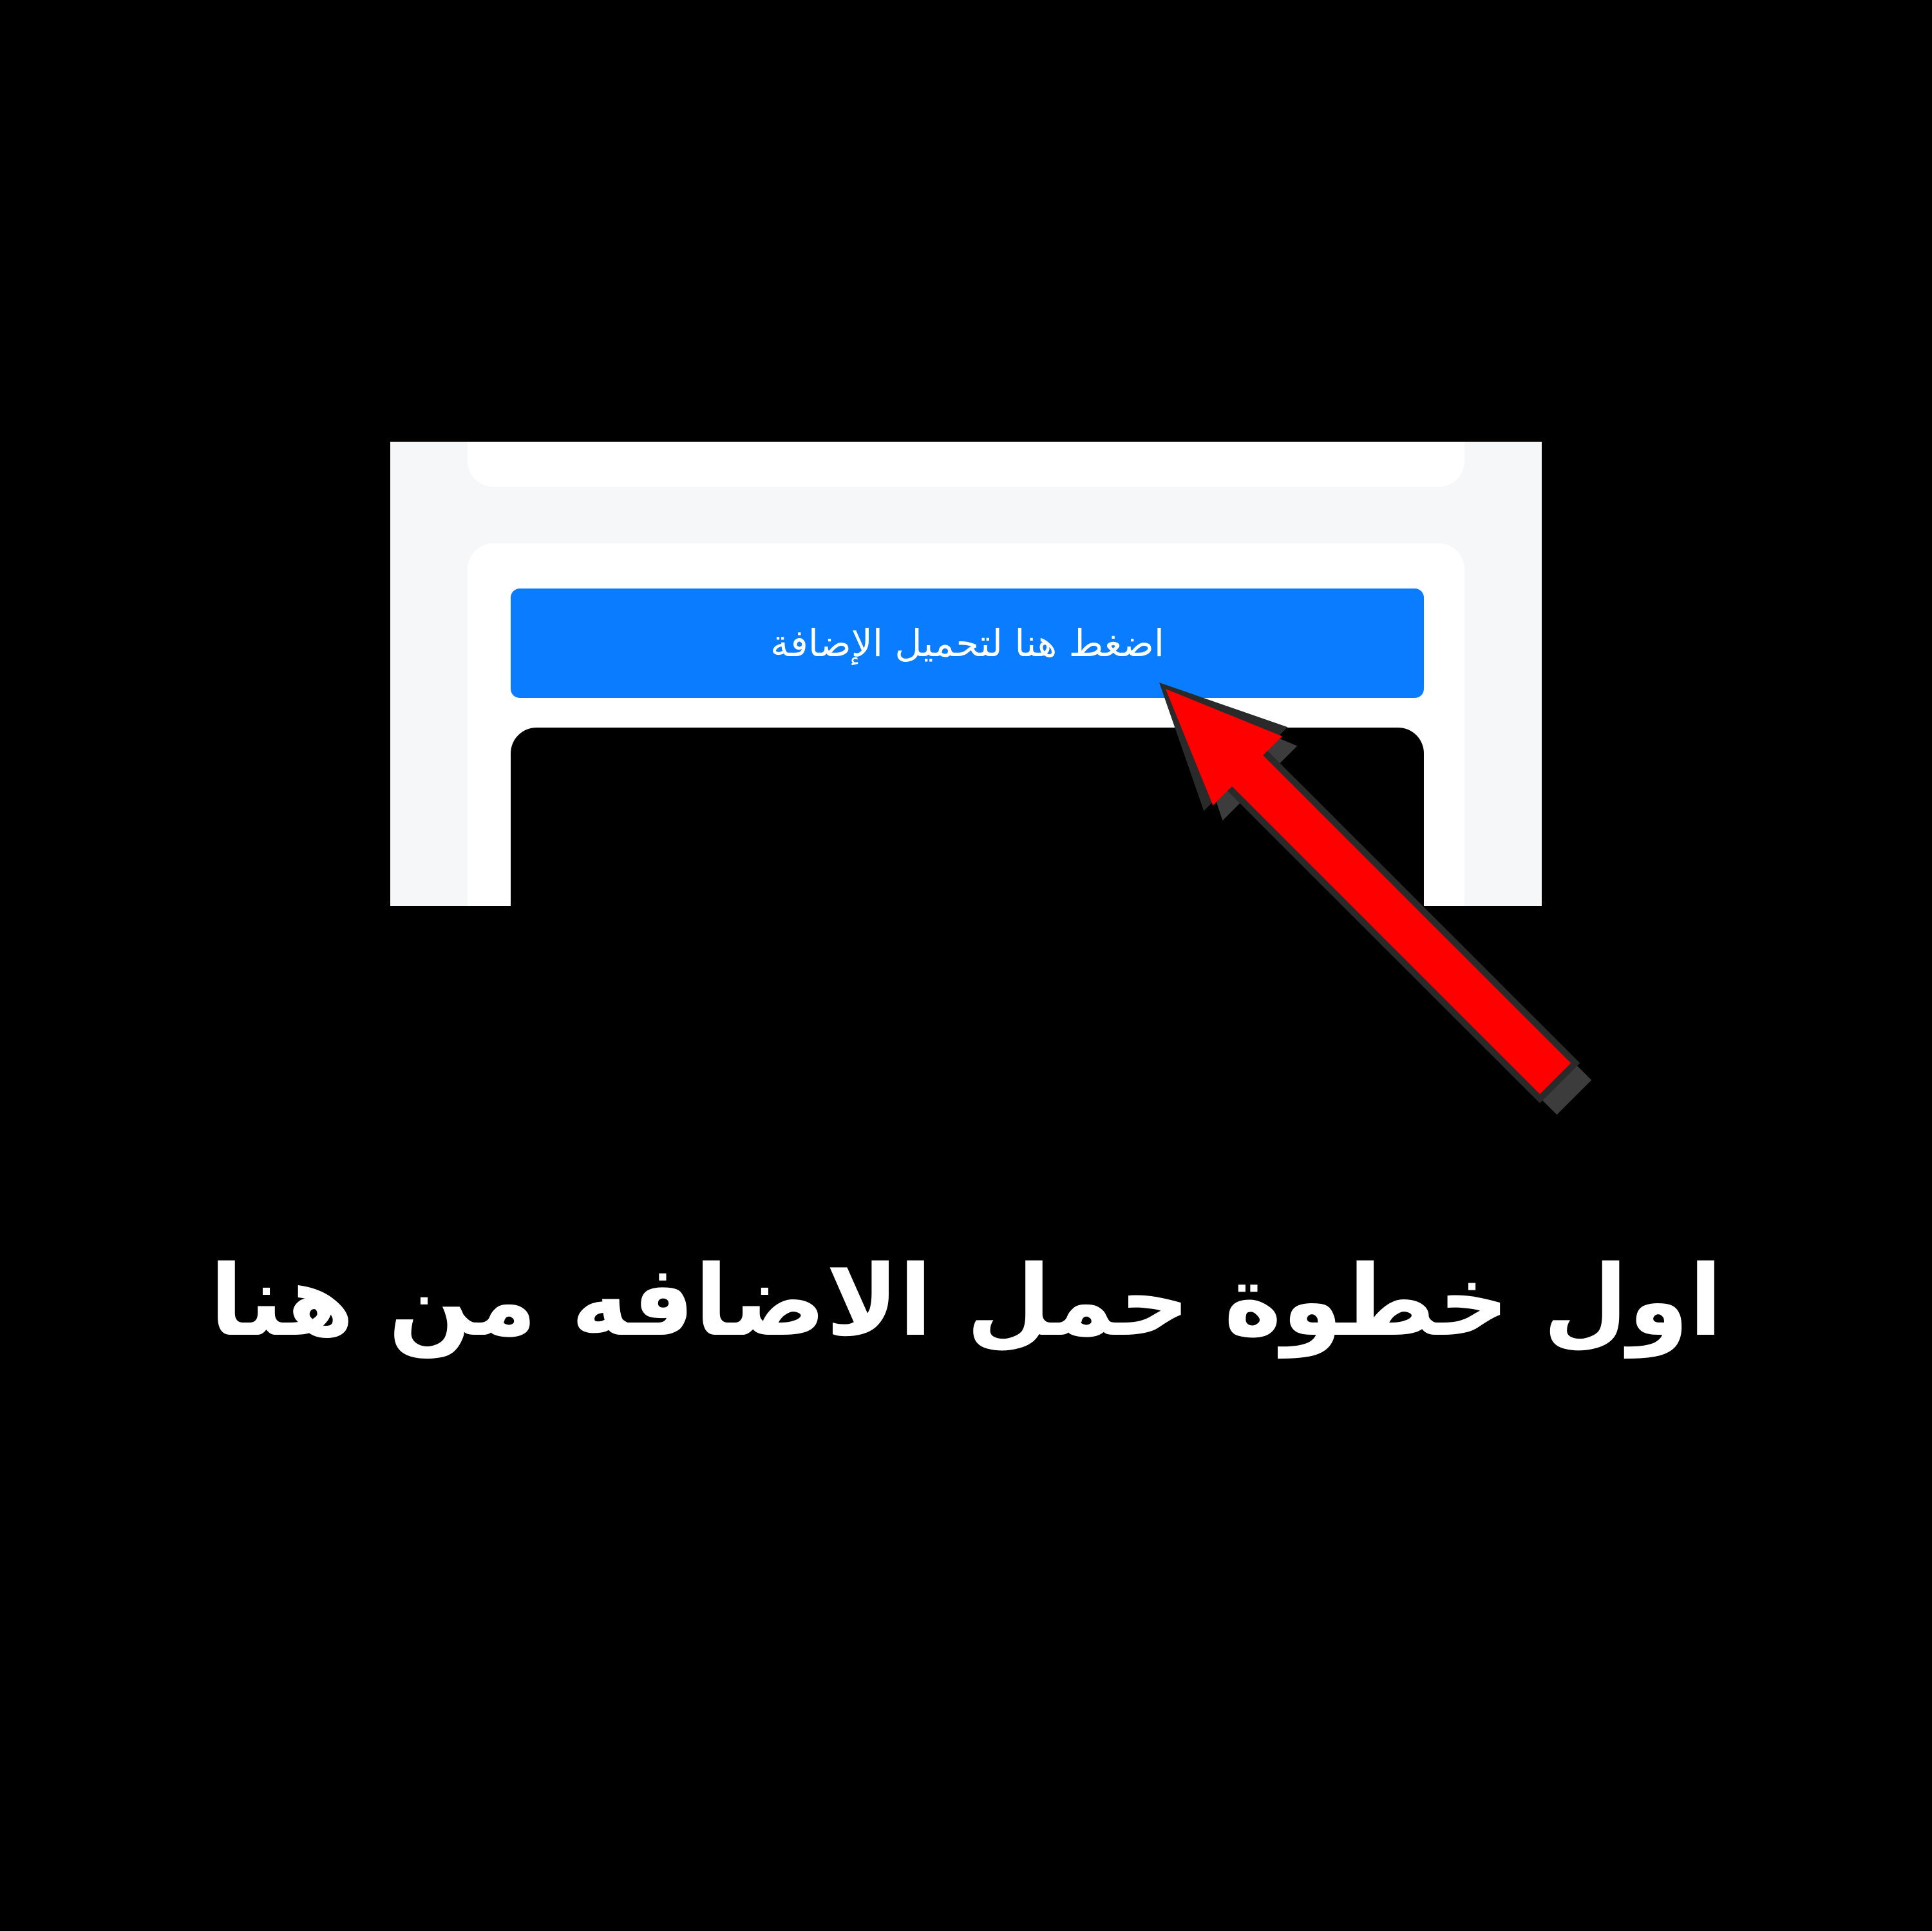 The height and width of the screenshot is (1931, 1932). Describe the element at coordinates (968, 817) in the screenshot. I see `media-preview` at that location.